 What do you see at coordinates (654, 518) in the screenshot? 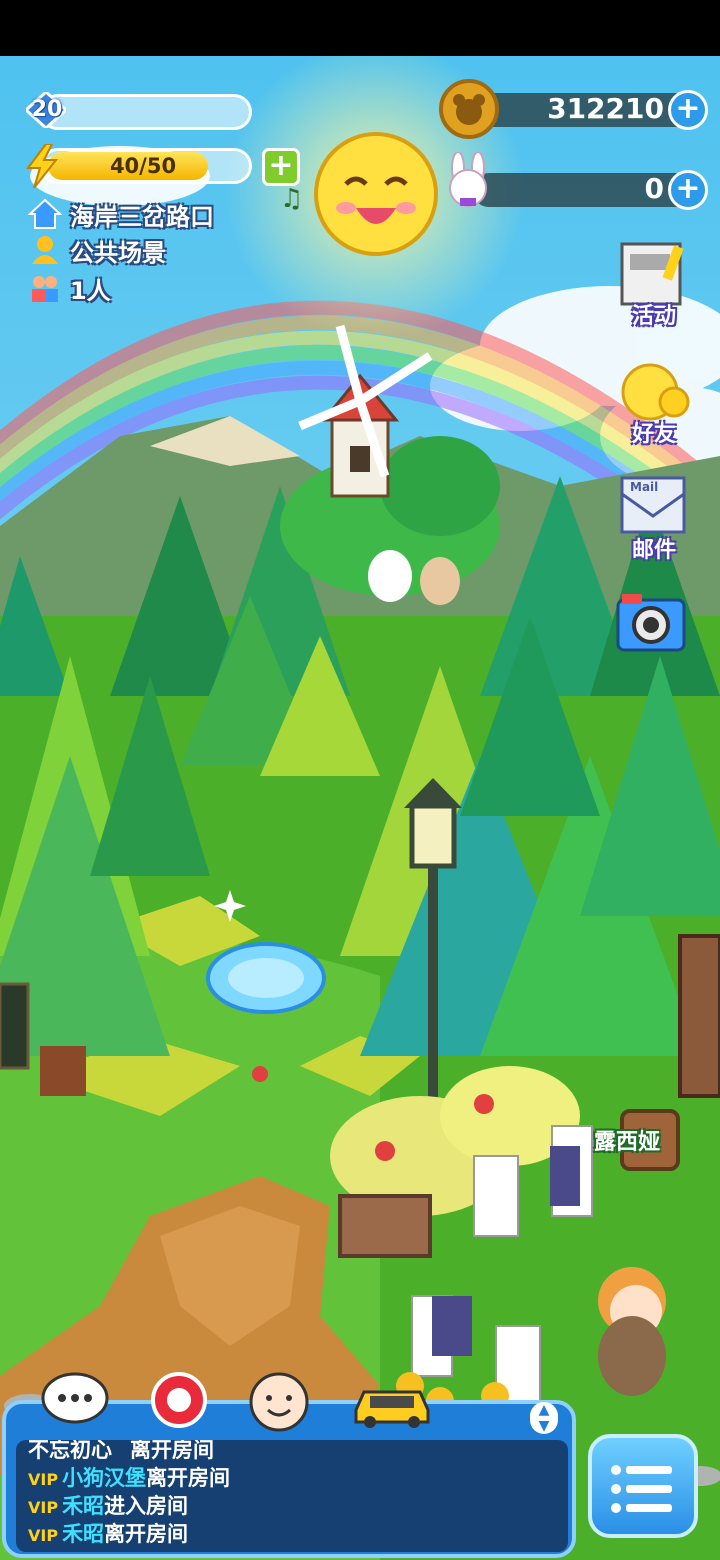
I see `mail-button: Mail 邮件` at bounding box center [654, 518].